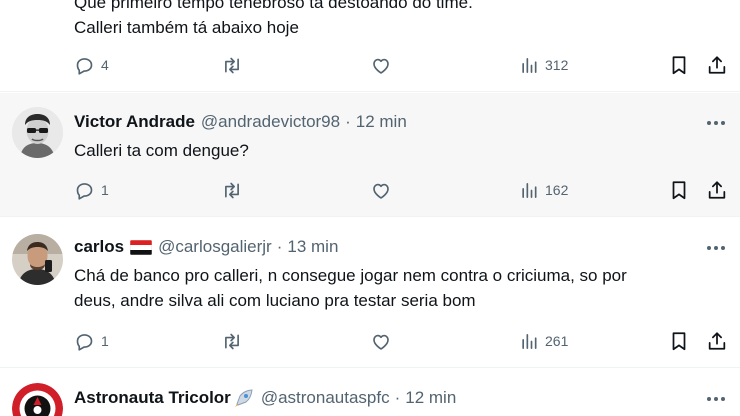 The image size is (740, 416). What do you see at coordinates (99, 247) in the screenshot?
I see `display-name: carlos` at bounding box center [99, 247].